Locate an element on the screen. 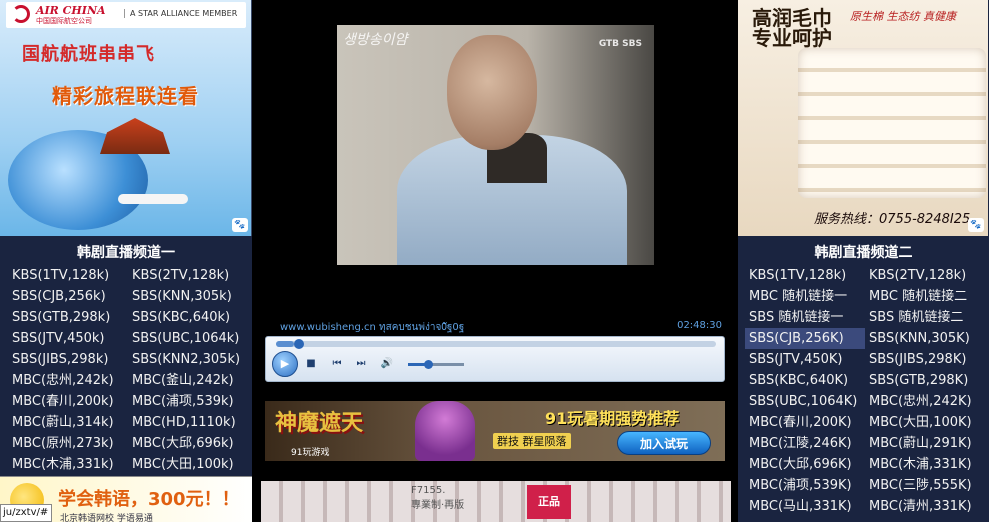  left-channel-link: SBS(UBC,1064k) is located at coordinates (188, 338).